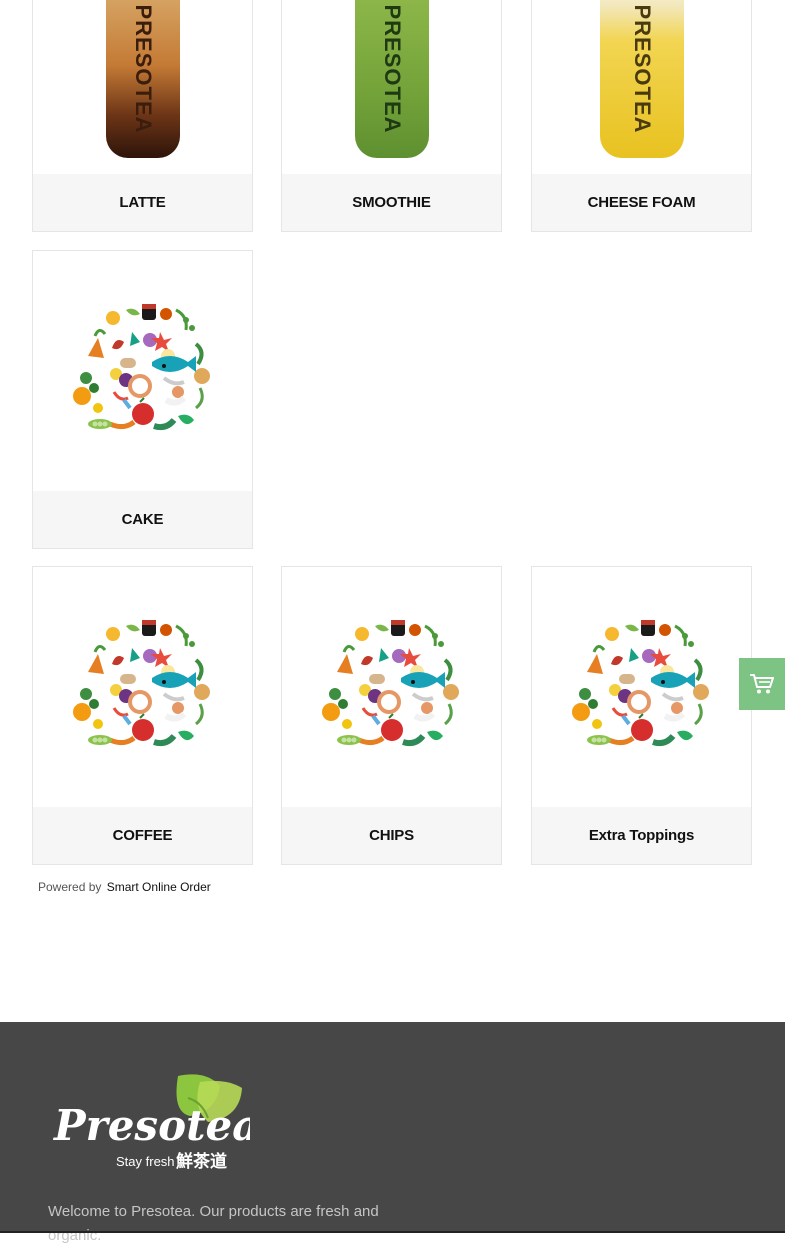 The width and height of the screenshot is (785, 1248). I want to click on category-label: CHIPS, so click(391, 835).